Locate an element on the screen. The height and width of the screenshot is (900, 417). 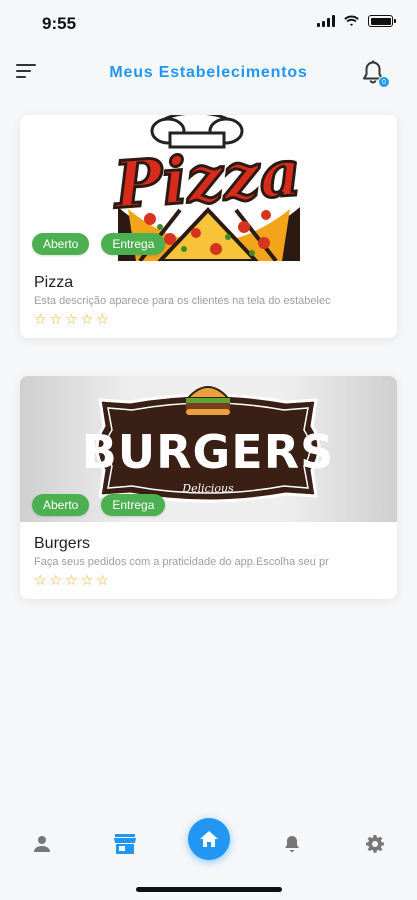
store-icon is located at coordinates (125, 844).